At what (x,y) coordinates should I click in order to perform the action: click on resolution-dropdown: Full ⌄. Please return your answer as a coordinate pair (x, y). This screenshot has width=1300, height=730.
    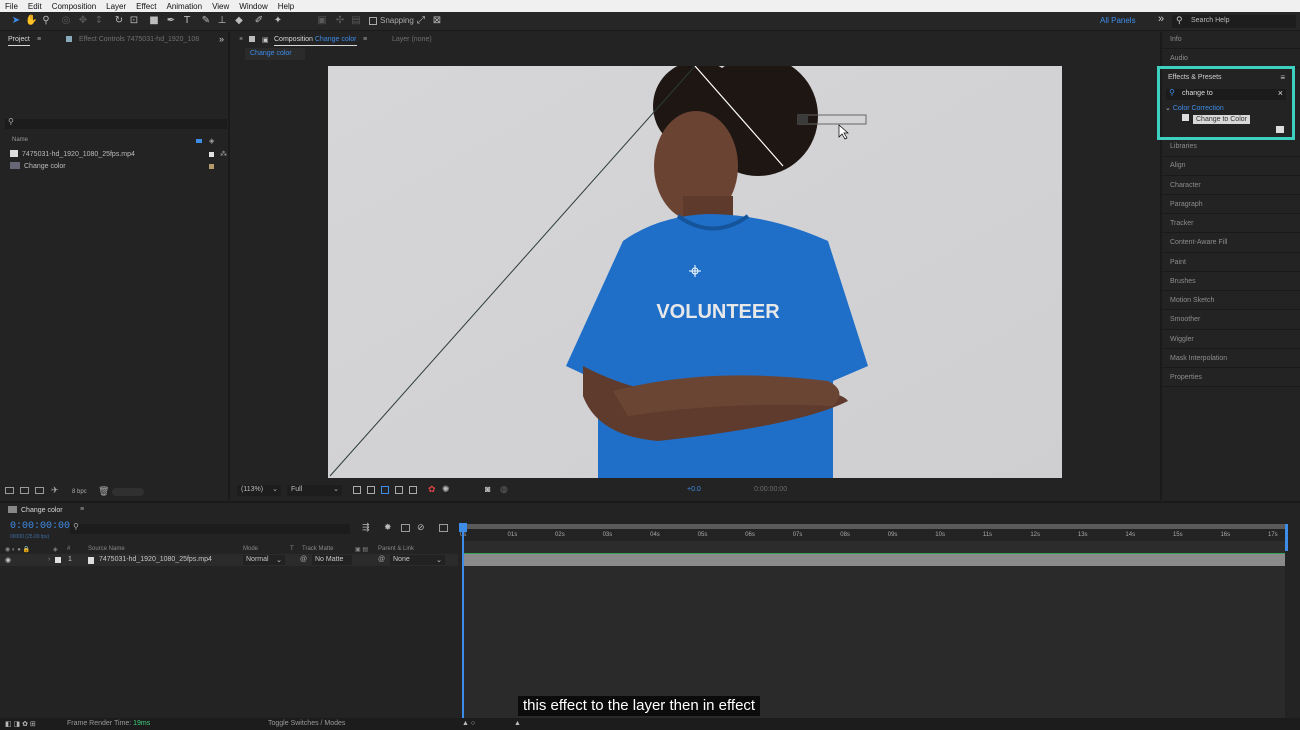
    Looking at the image, I should click on (314, 490).